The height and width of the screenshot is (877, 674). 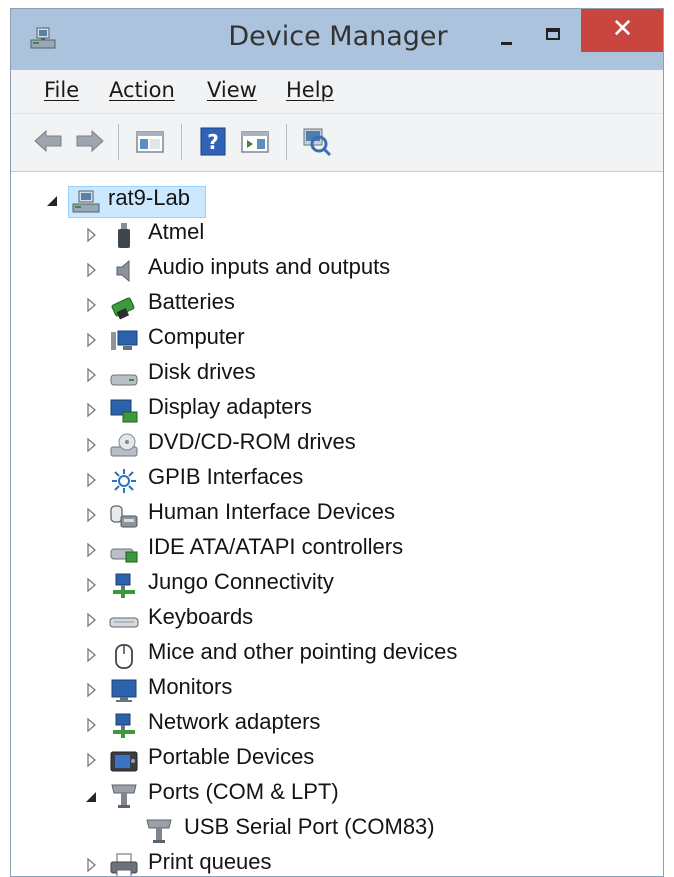 I want to click on back-arrow-icon, so click(x=48, y=141).